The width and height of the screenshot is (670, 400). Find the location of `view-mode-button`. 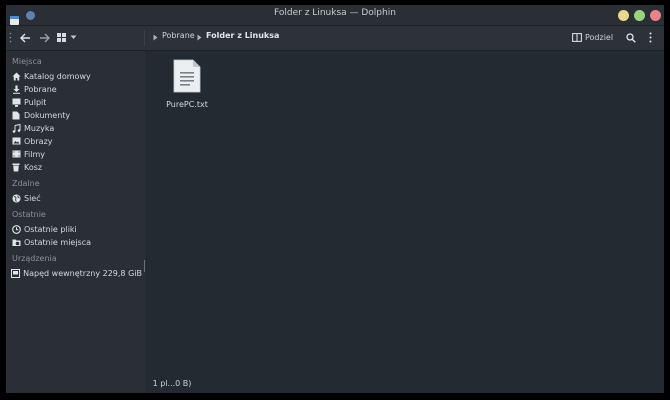

view-mode-button is located at coordinates (67, 37).